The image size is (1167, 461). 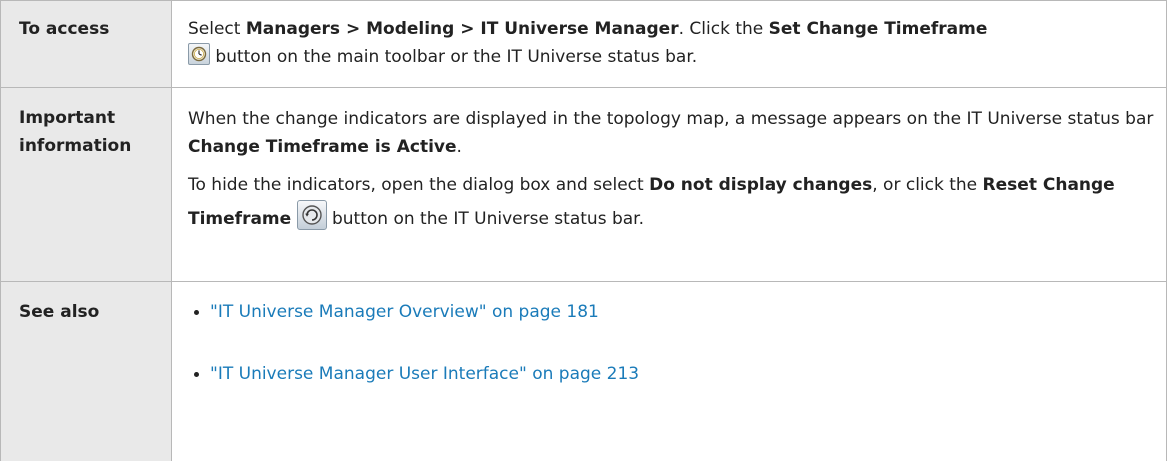 What do you see at coordinates (761, 185) in the screenshot?
I see `do-not-display-changes-label: Do not display changes` at bounding box center [761, 185].